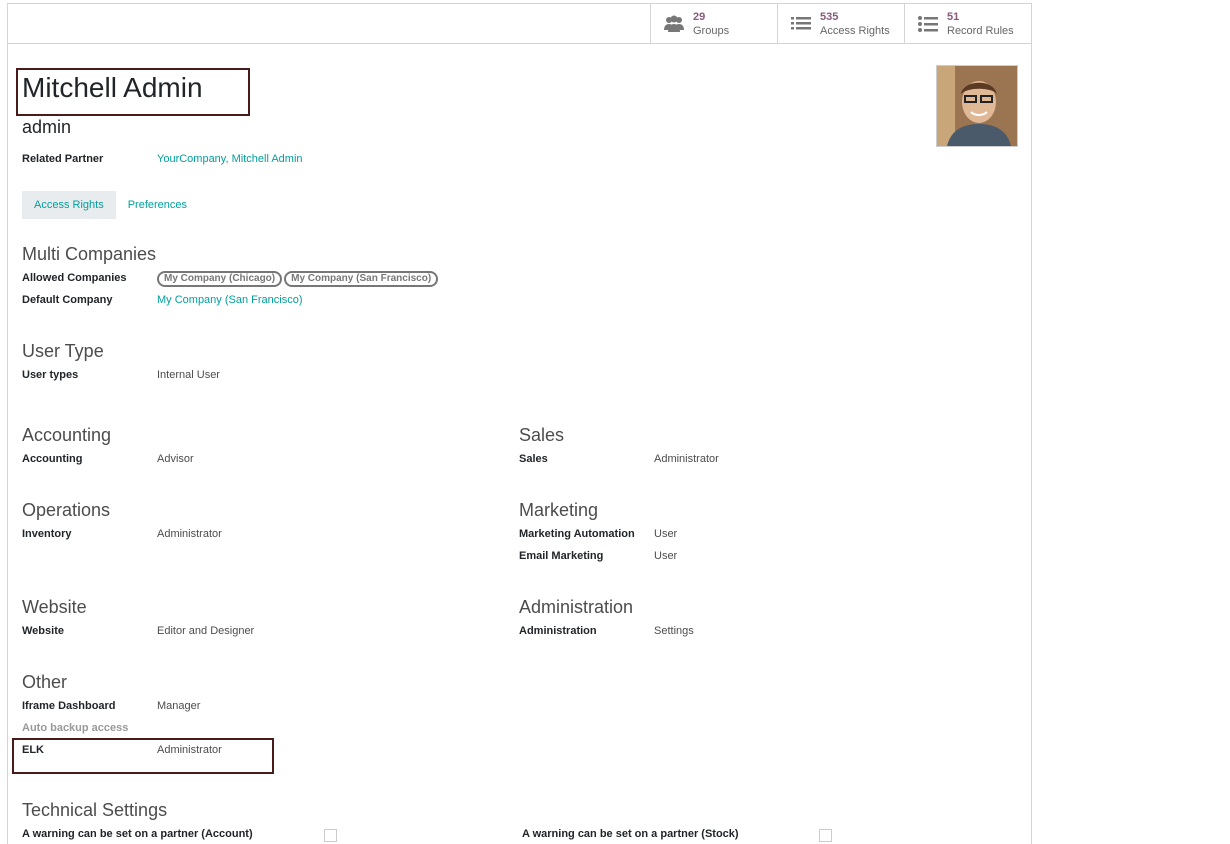 This screenshot has height=844, width=1230. I want to click on related-partner-link: YourCompany, Mitchell Admin, so click(230, 159).